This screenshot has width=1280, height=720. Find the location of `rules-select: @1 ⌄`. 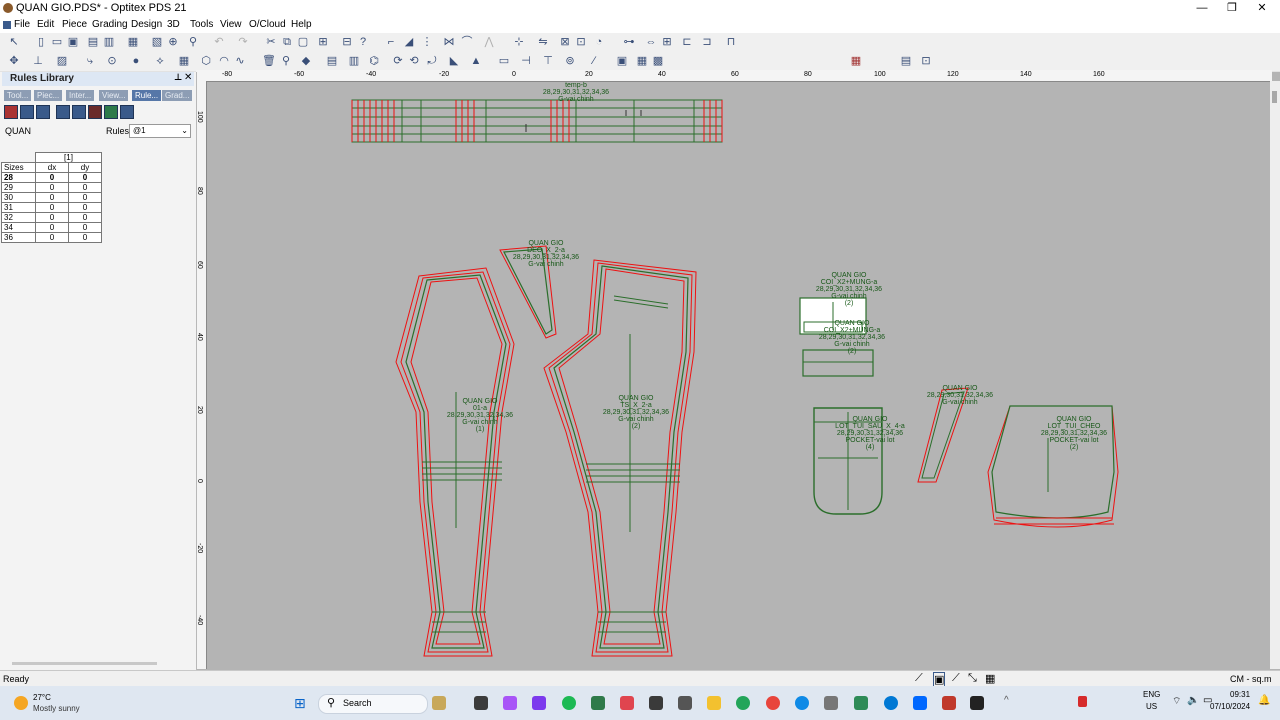

rules-select: @1 ⌄ is located at coordinates (160, 131).